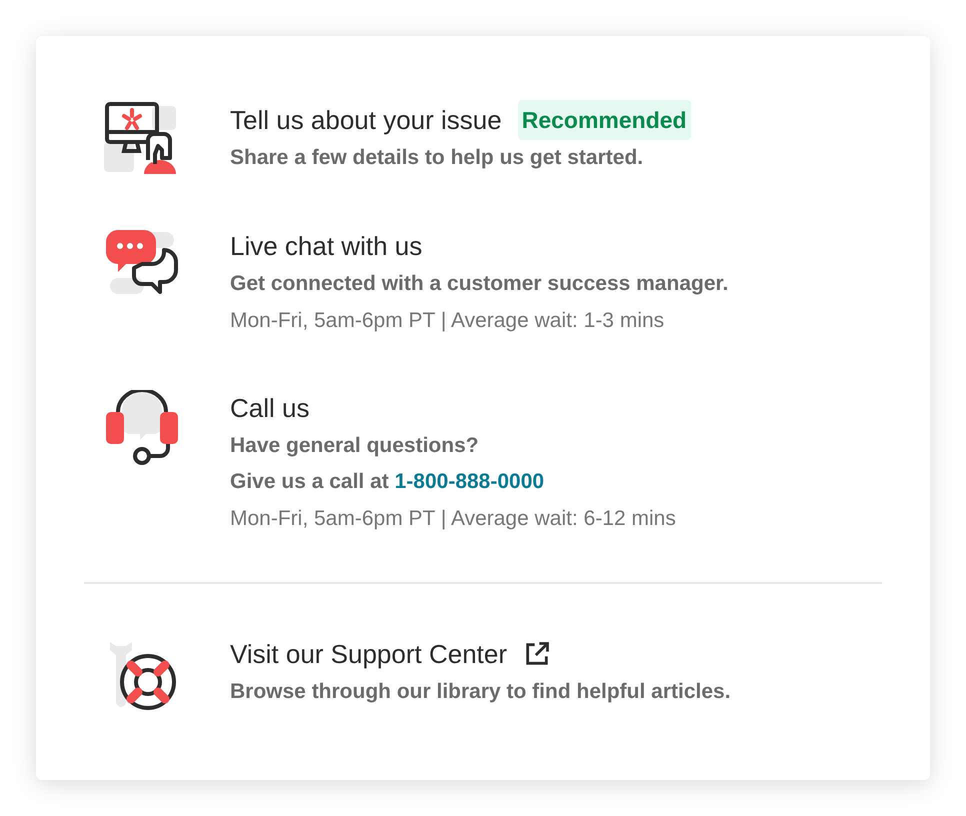 This screenshot has height=816, width=966. I want to click on option-title: Visit our Support Center, so click(368, 654).